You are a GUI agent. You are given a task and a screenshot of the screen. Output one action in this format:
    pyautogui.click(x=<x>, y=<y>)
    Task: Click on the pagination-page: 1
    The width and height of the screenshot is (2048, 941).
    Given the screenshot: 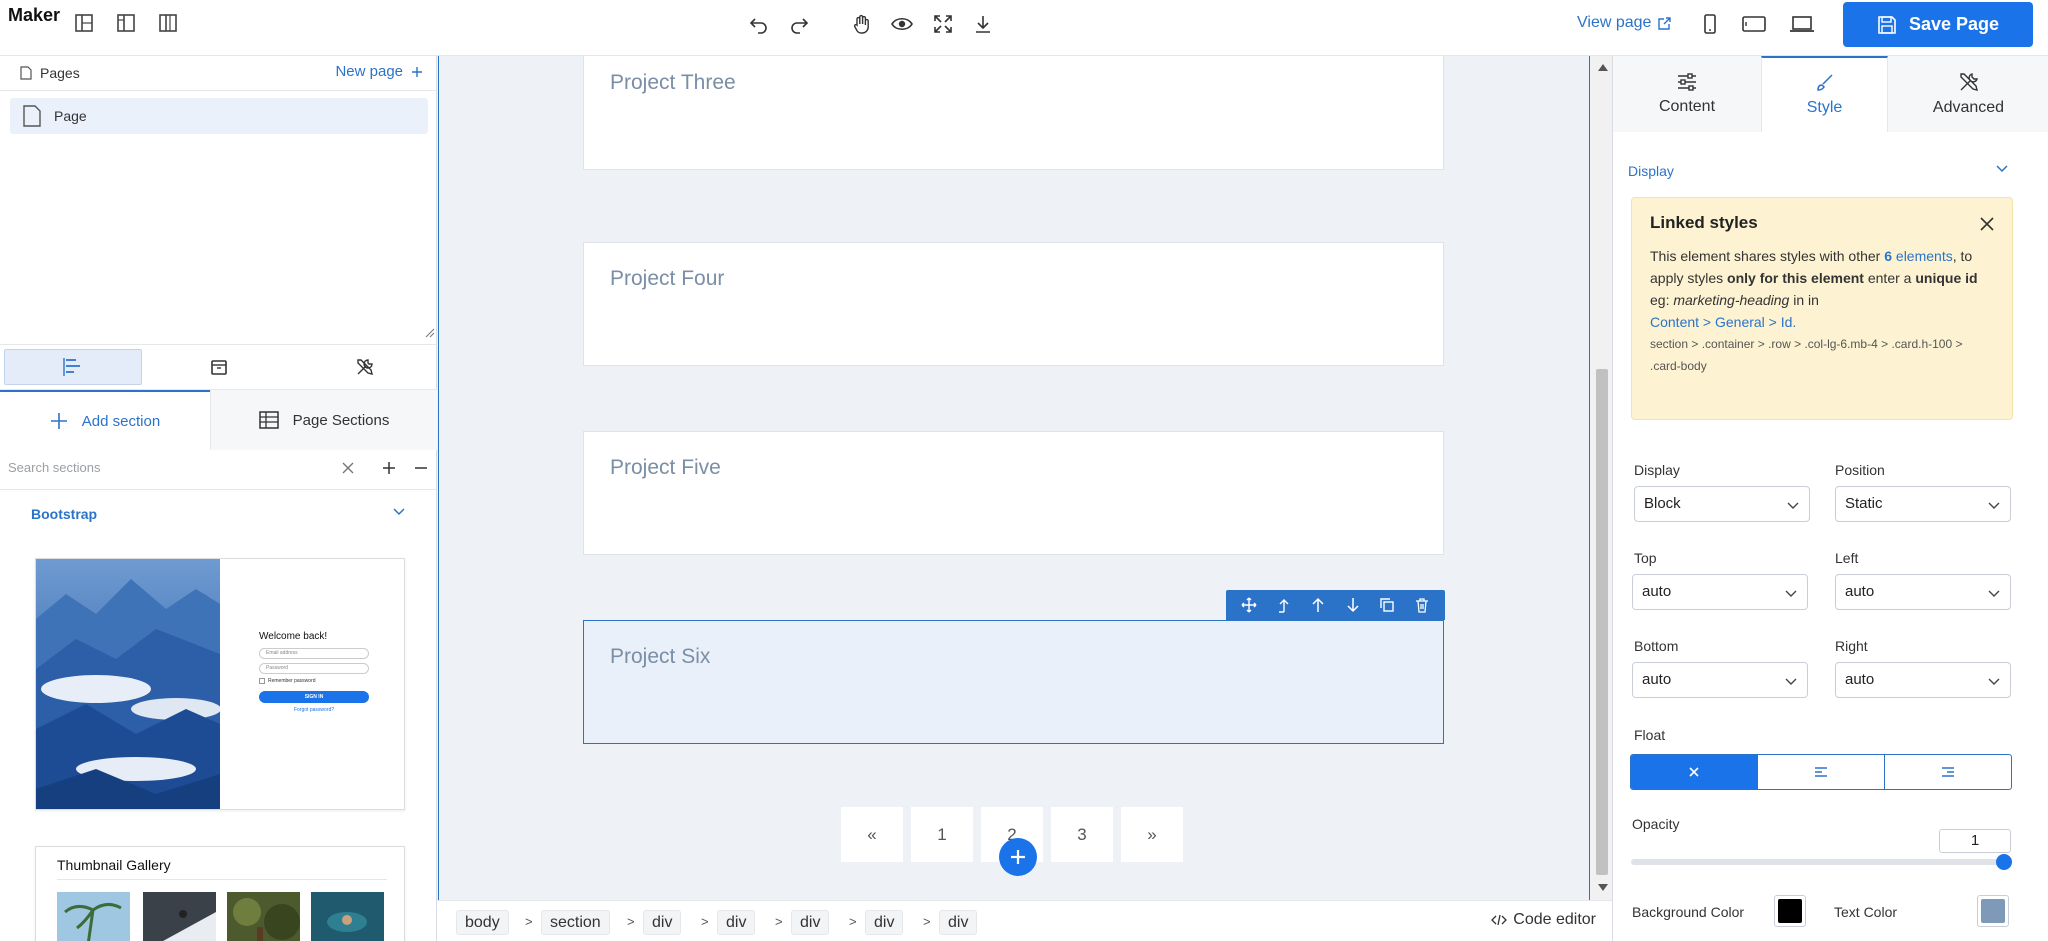 What is the action you would take?
    pyautogui.click(x=942, y=834)
    